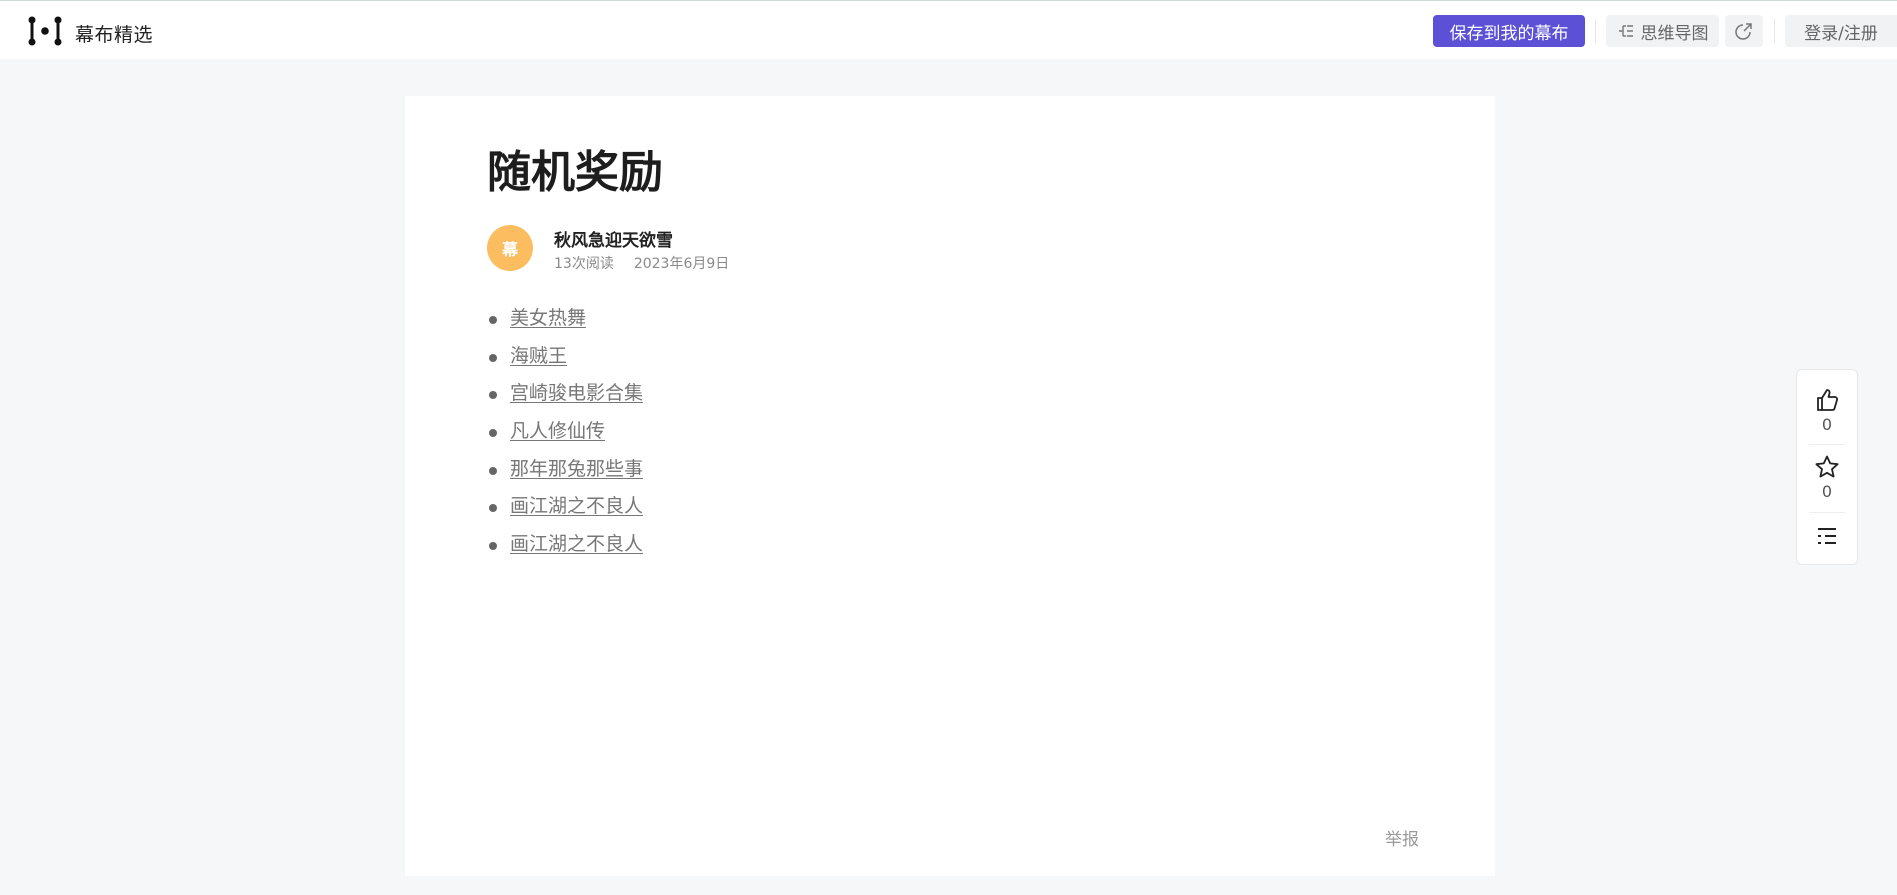  Describe the element at coordinates (1674, 33) in the screenshot. I see `mindmap-label: 思维导图` at that location.